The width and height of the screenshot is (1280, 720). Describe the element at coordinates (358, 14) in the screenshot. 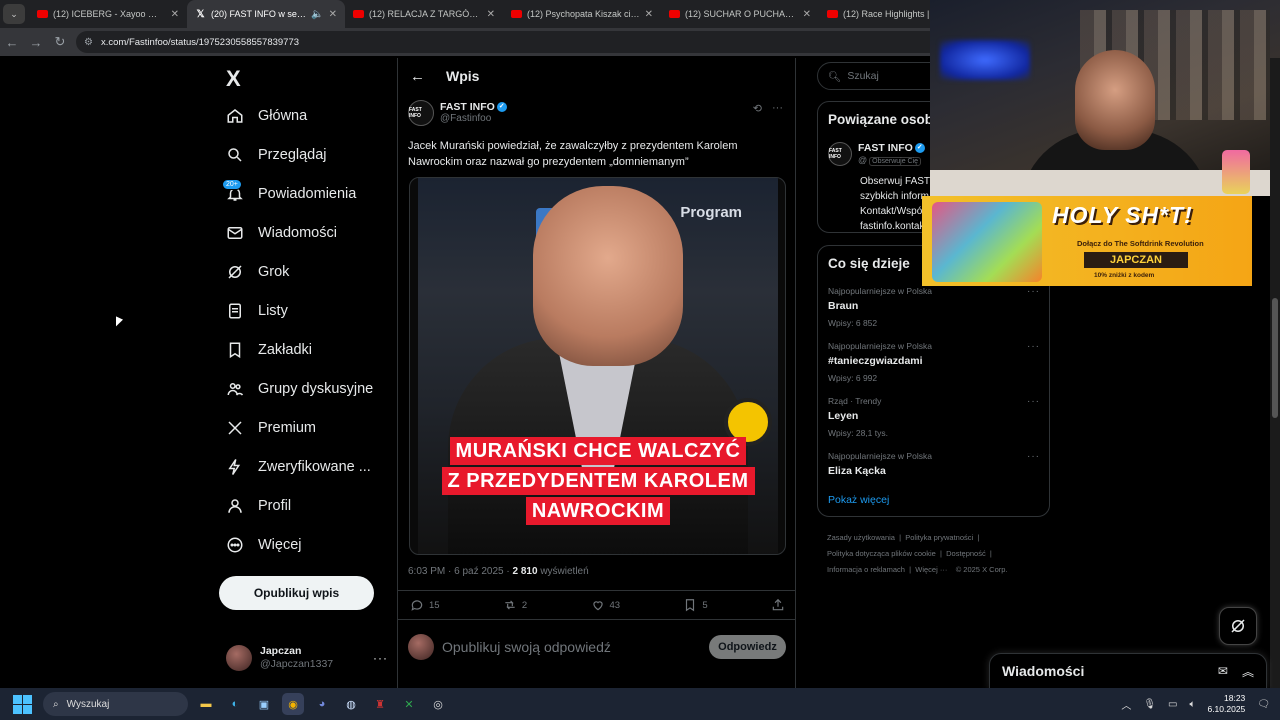

I see `youtube-icon` at that location.